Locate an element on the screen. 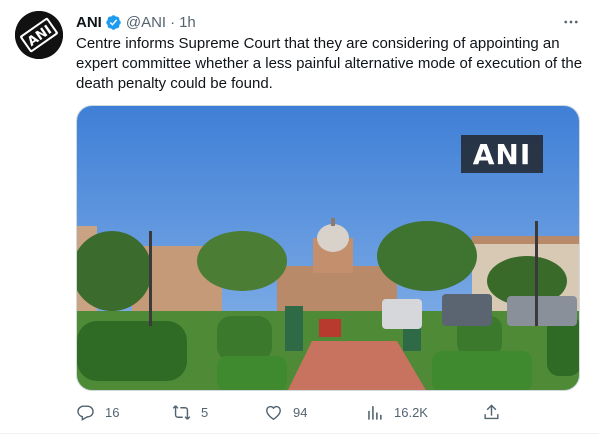 The height and width of the screenshot is (434, 599). views-icon is located at coordinates (375, 412).